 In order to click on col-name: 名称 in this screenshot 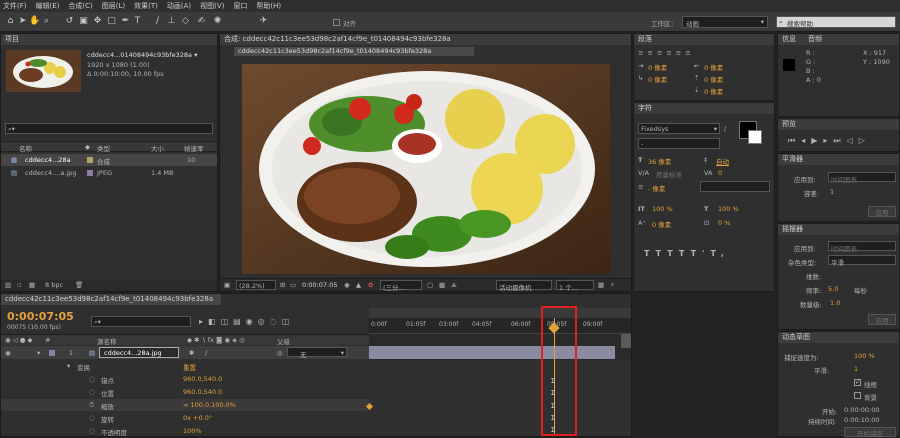, I will do `click(25, 148)`.